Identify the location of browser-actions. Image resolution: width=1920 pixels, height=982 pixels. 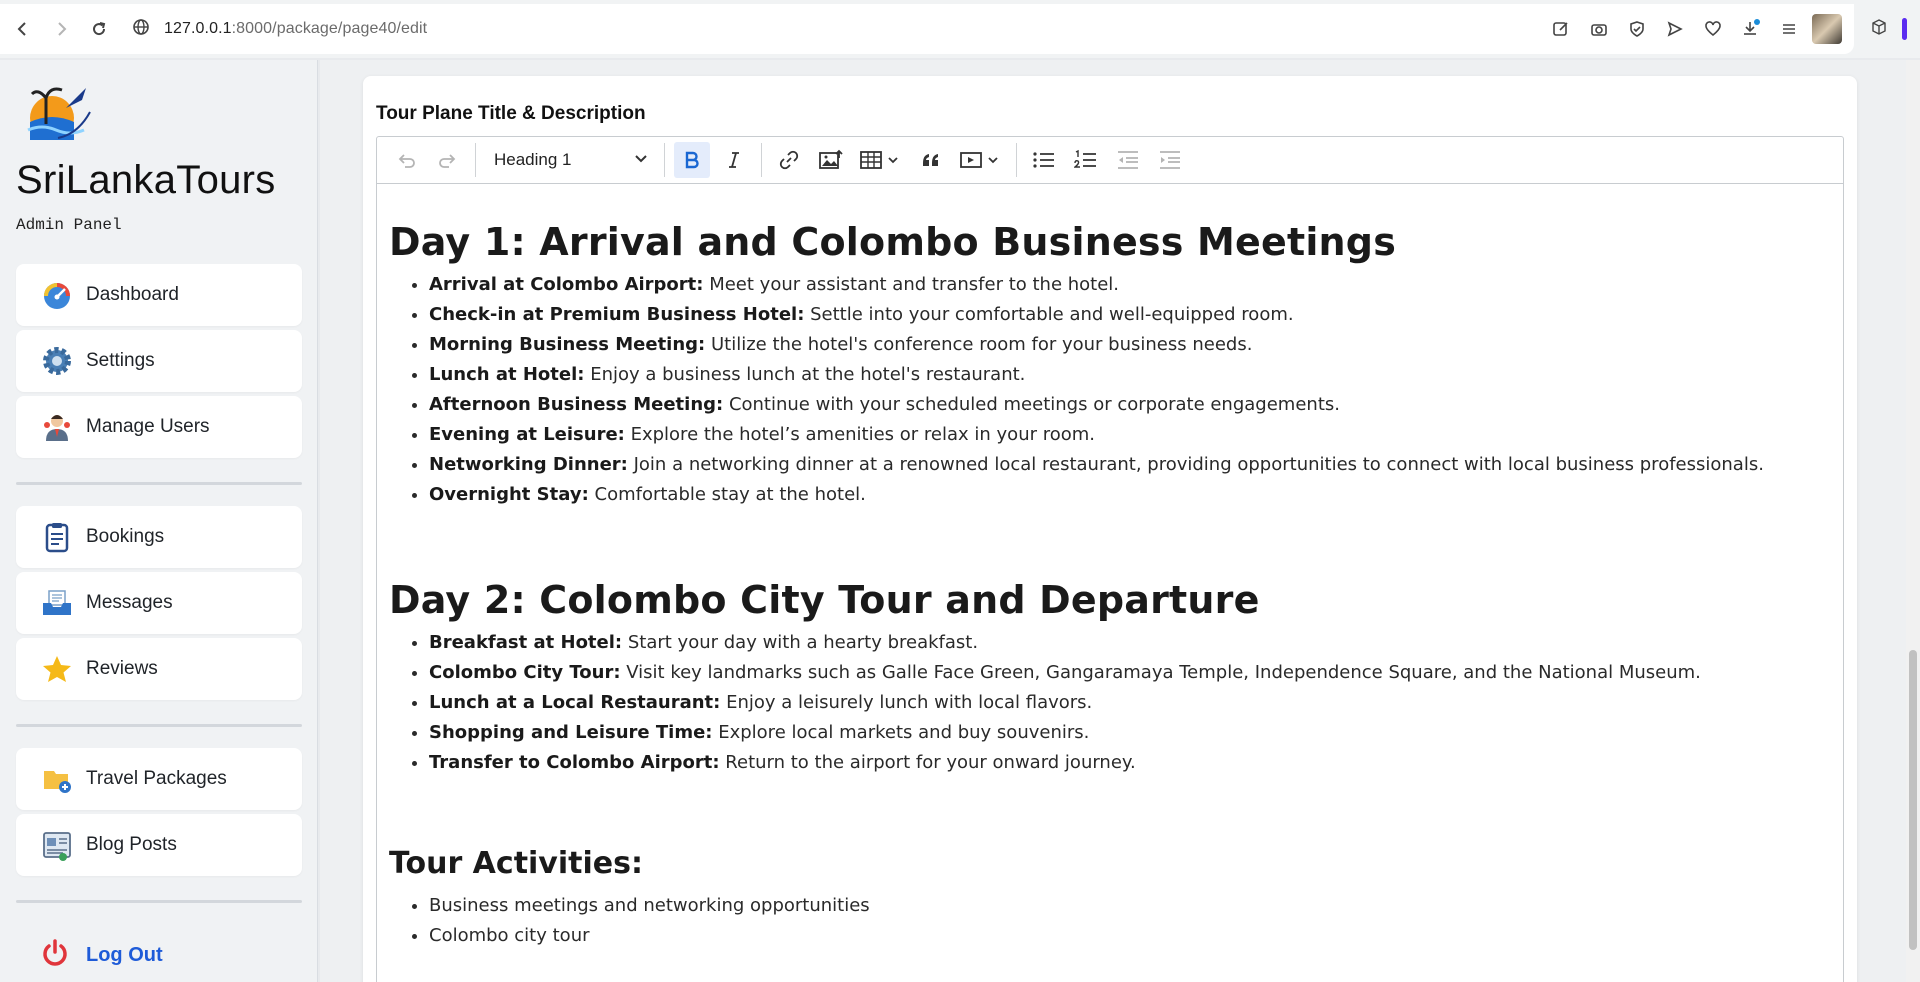
(1692, 29).